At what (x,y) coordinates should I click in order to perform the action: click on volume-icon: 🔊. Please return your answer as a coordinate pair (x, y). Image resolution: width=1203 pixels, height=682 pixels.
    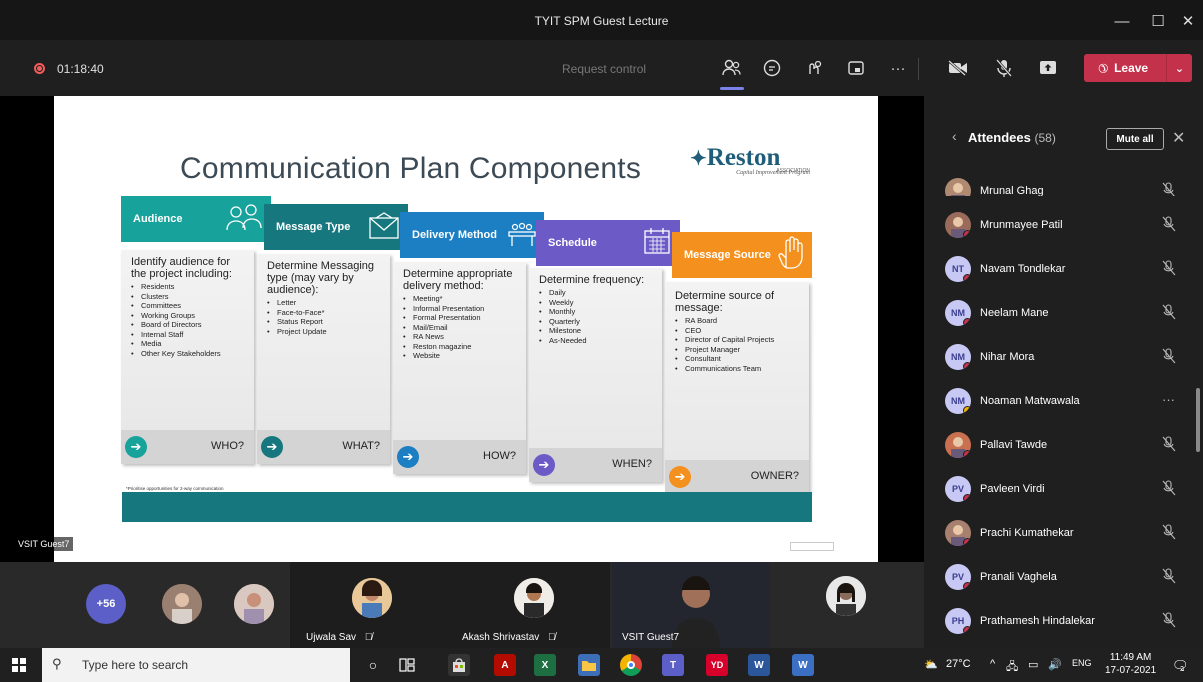
    Looking at the image, I should click on (1055, 664).